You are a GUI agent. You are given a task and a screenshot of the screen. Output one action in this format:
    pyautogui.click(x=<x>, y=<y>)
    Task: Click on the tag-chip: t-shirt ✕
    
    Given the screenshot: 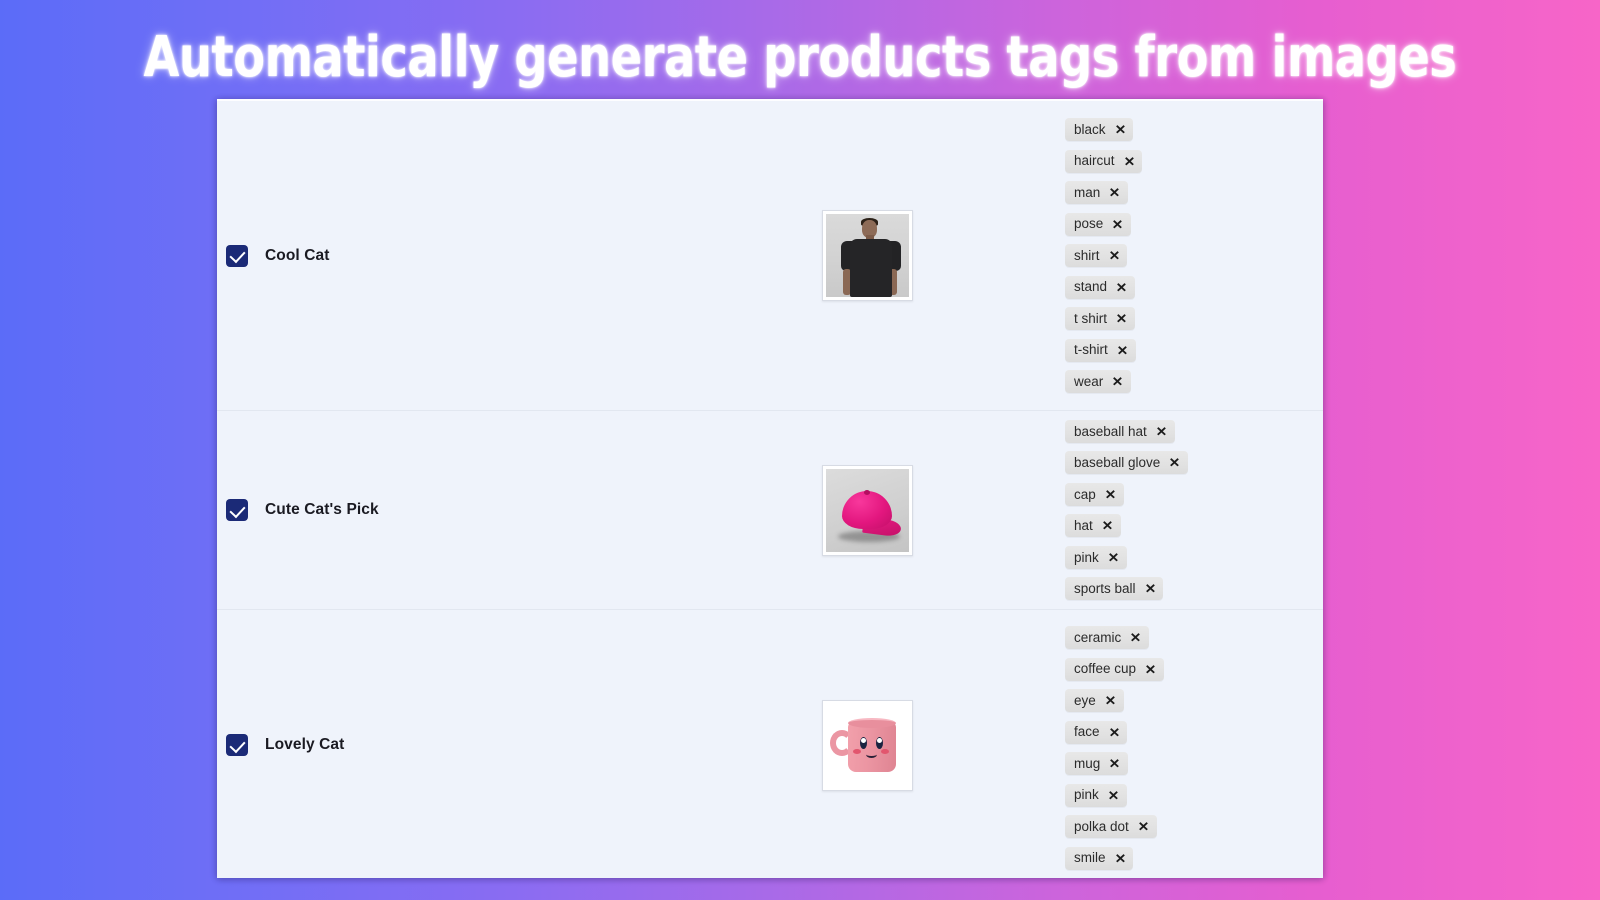 What is the action you would take?
    pyautogui.click(x=1100, y=350)
    